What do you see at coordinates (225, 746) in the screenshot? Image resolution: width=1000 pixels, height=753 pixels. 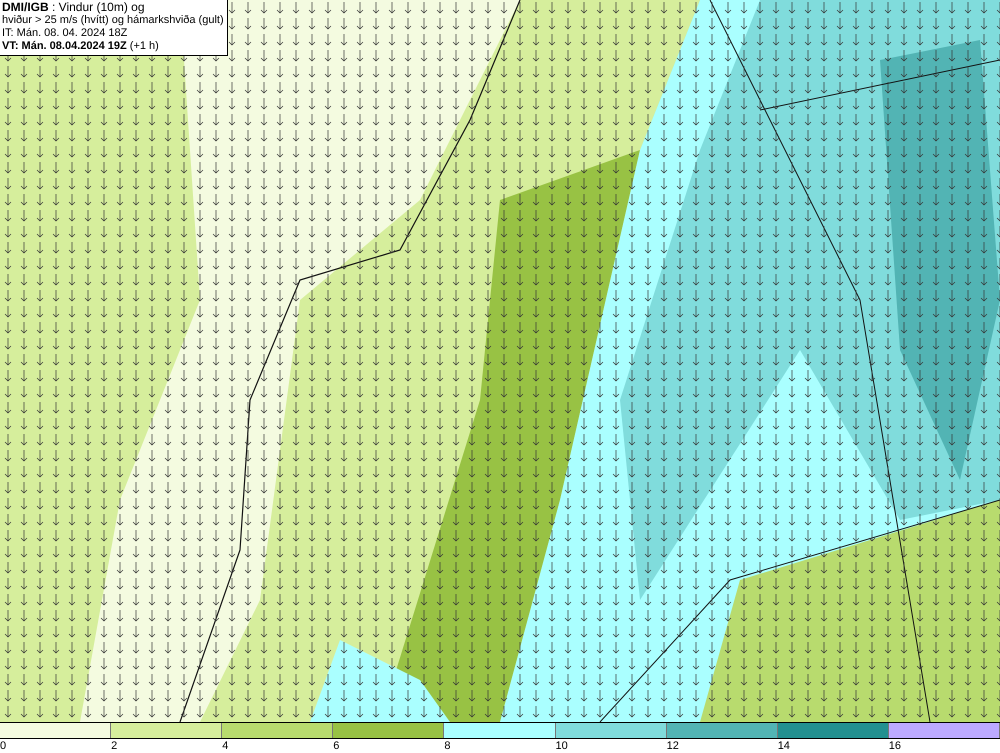 I see `legend-label: 4` at bounding box center [225, 746].